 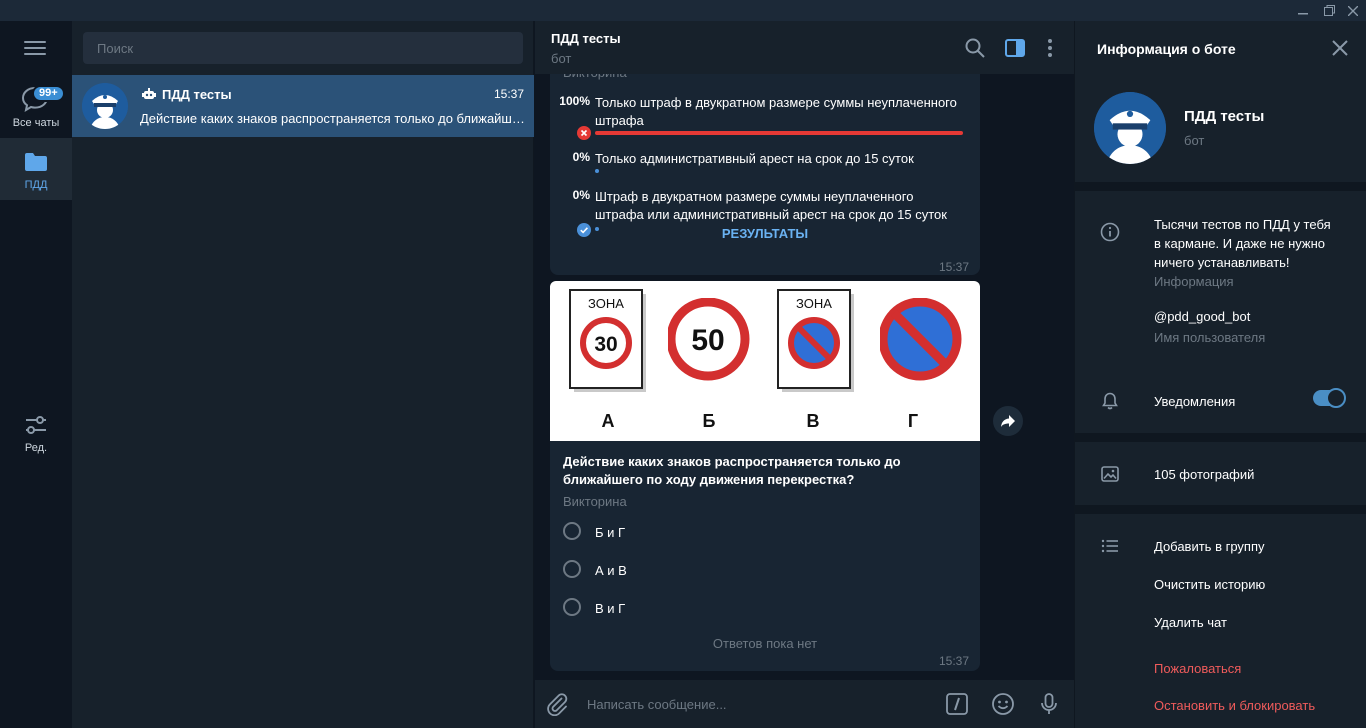 I want to click on info-icon, so click(x=1110, y=232).